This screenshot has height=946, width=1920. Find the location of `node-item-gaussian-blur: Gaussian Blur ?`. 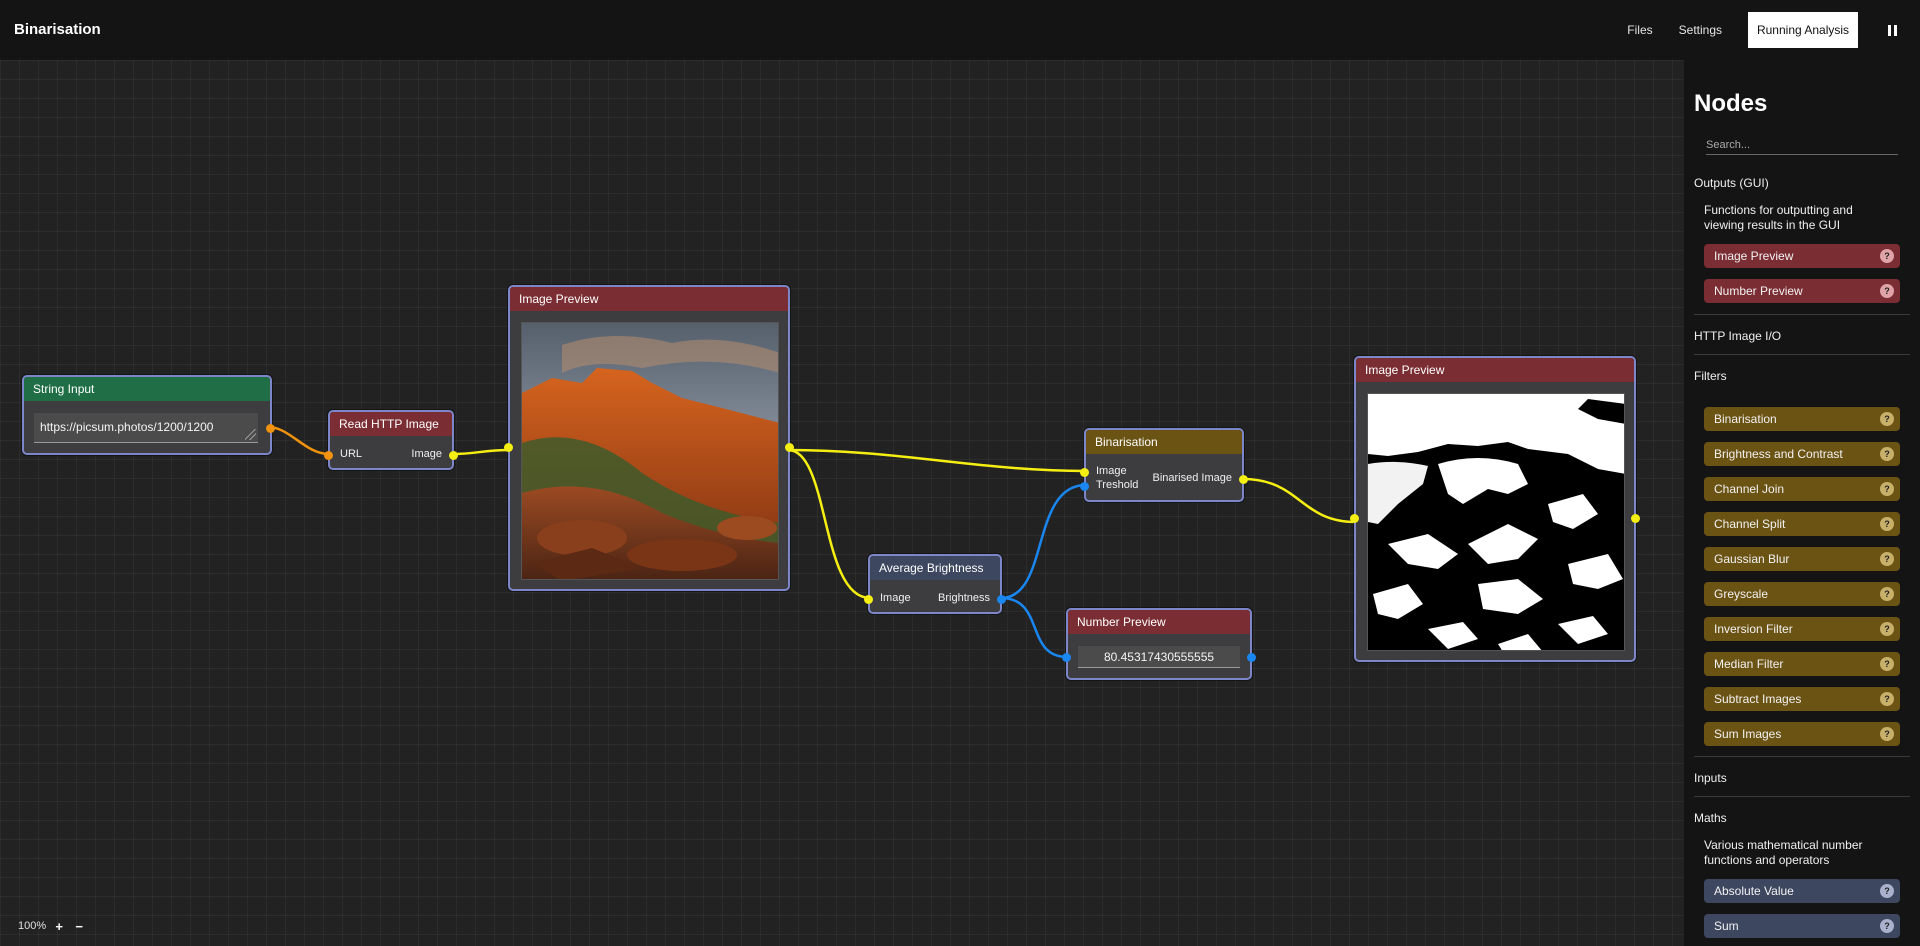

node-item-gaussian-blur: Gaussian Blur ? is located at coordinates (1802, 559).